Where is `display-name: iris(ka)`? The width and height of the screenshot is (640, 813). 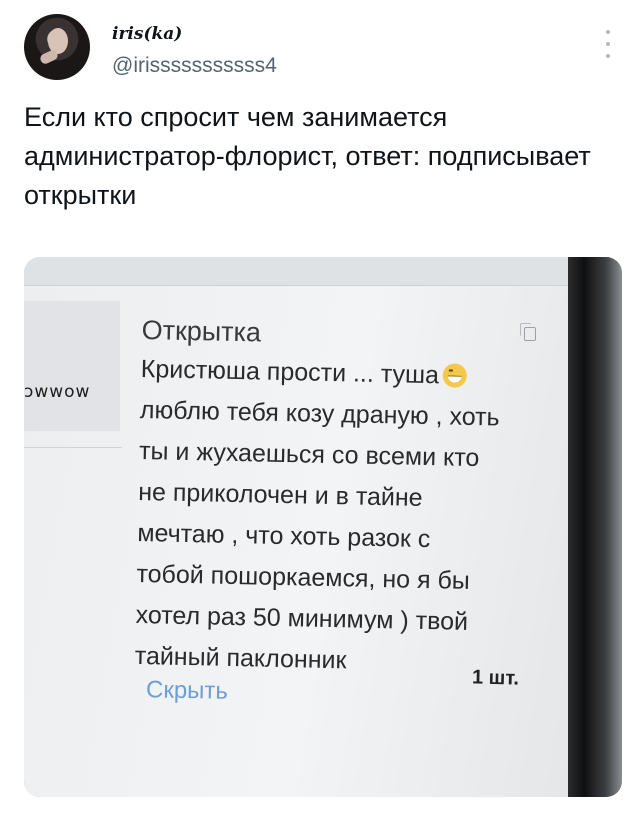
display-name: iris(ka) is located at coordinates (147, 34).